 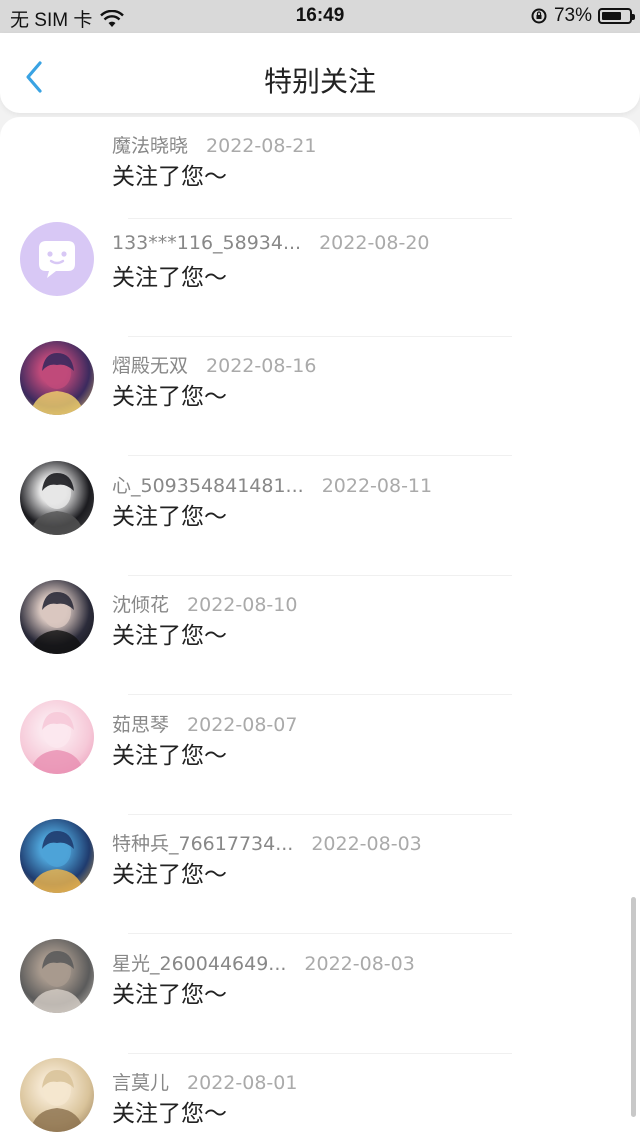 I want to click on user-name-line: 特种兵_76617734... 2022-08-03, so click(x=267, y=842).